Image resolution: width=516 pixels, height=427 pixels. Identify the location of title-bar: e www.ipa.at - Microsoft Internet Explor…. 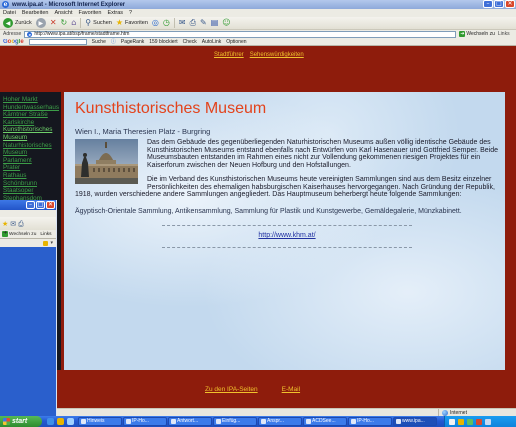
(258, 4).